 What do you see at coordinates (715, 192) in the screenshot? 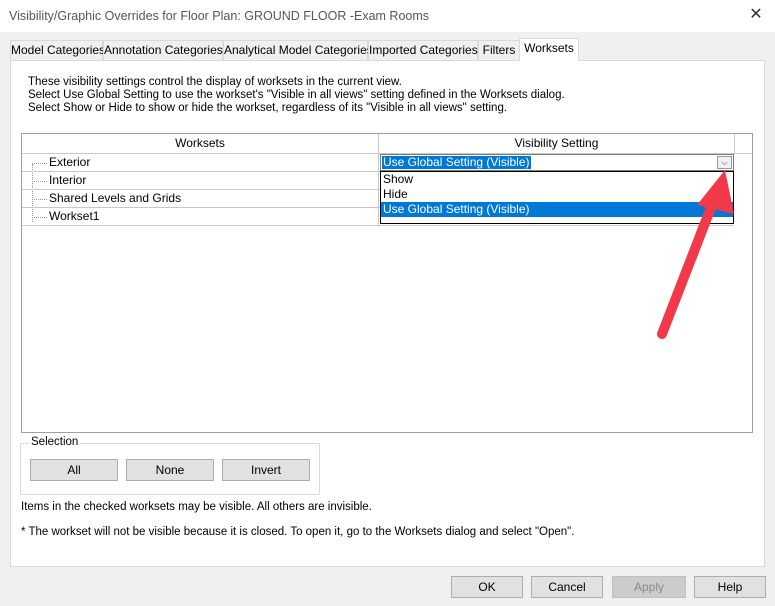
I see `annotation-arrow-head` at bounding box center [715, 192].